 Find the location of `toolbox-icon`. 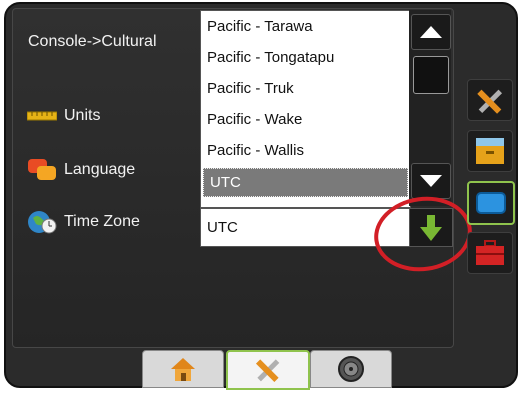

toolbox-icon is located at coordinates (490, 252).